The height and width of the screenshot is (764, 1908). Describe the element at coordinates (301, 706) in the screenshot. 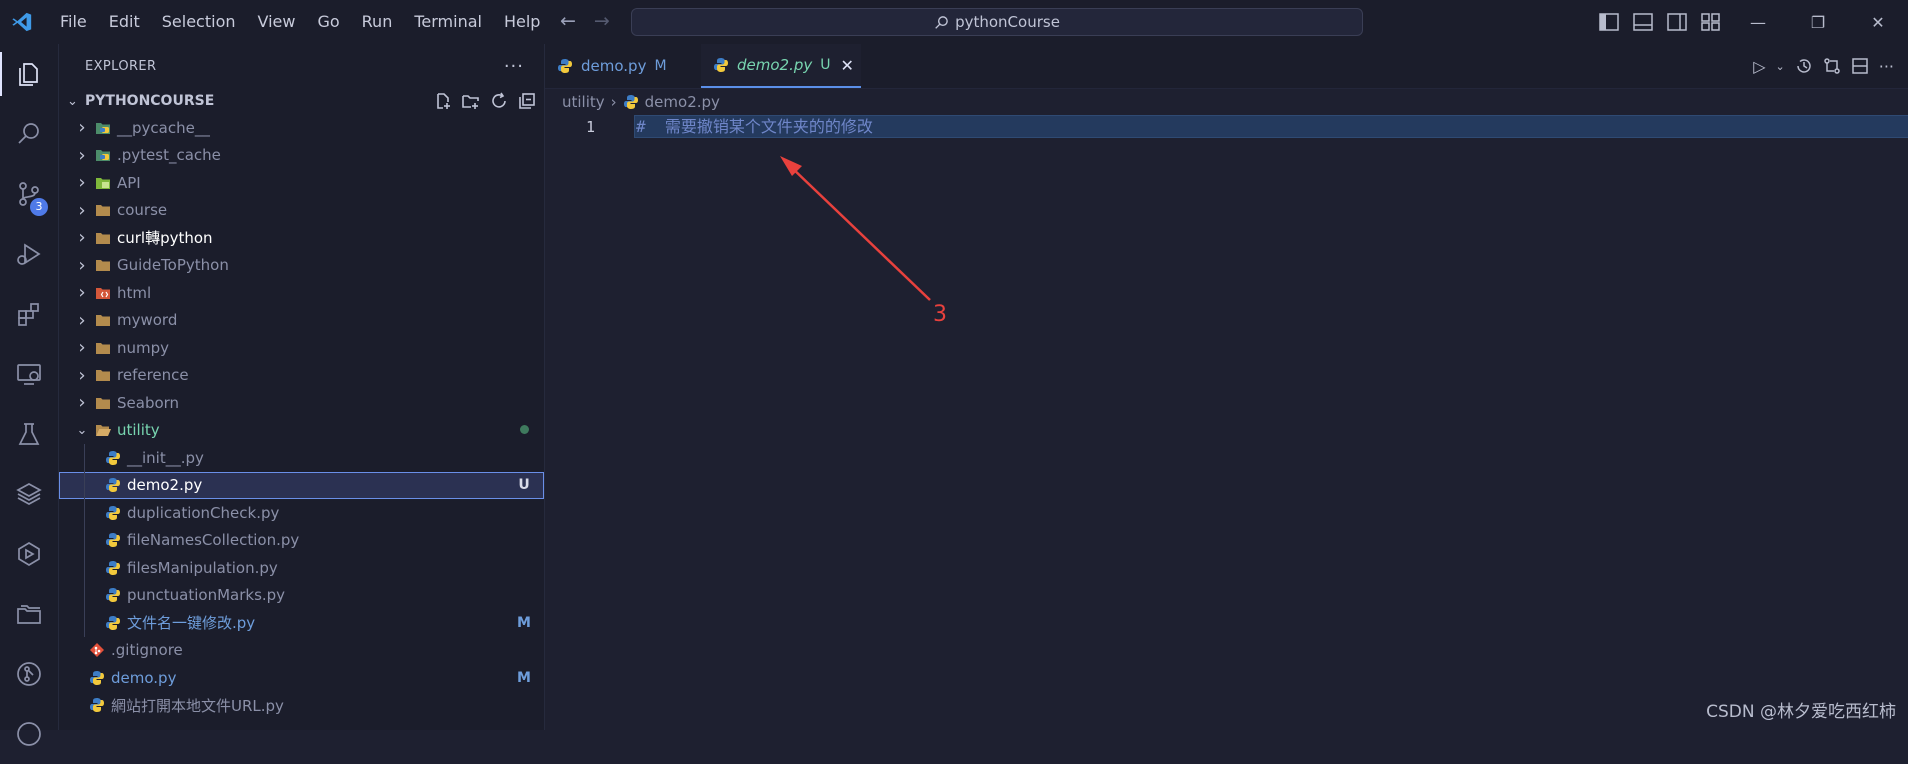

I see `tree-file-row: 網站打開本地文件URL.py` at that location.